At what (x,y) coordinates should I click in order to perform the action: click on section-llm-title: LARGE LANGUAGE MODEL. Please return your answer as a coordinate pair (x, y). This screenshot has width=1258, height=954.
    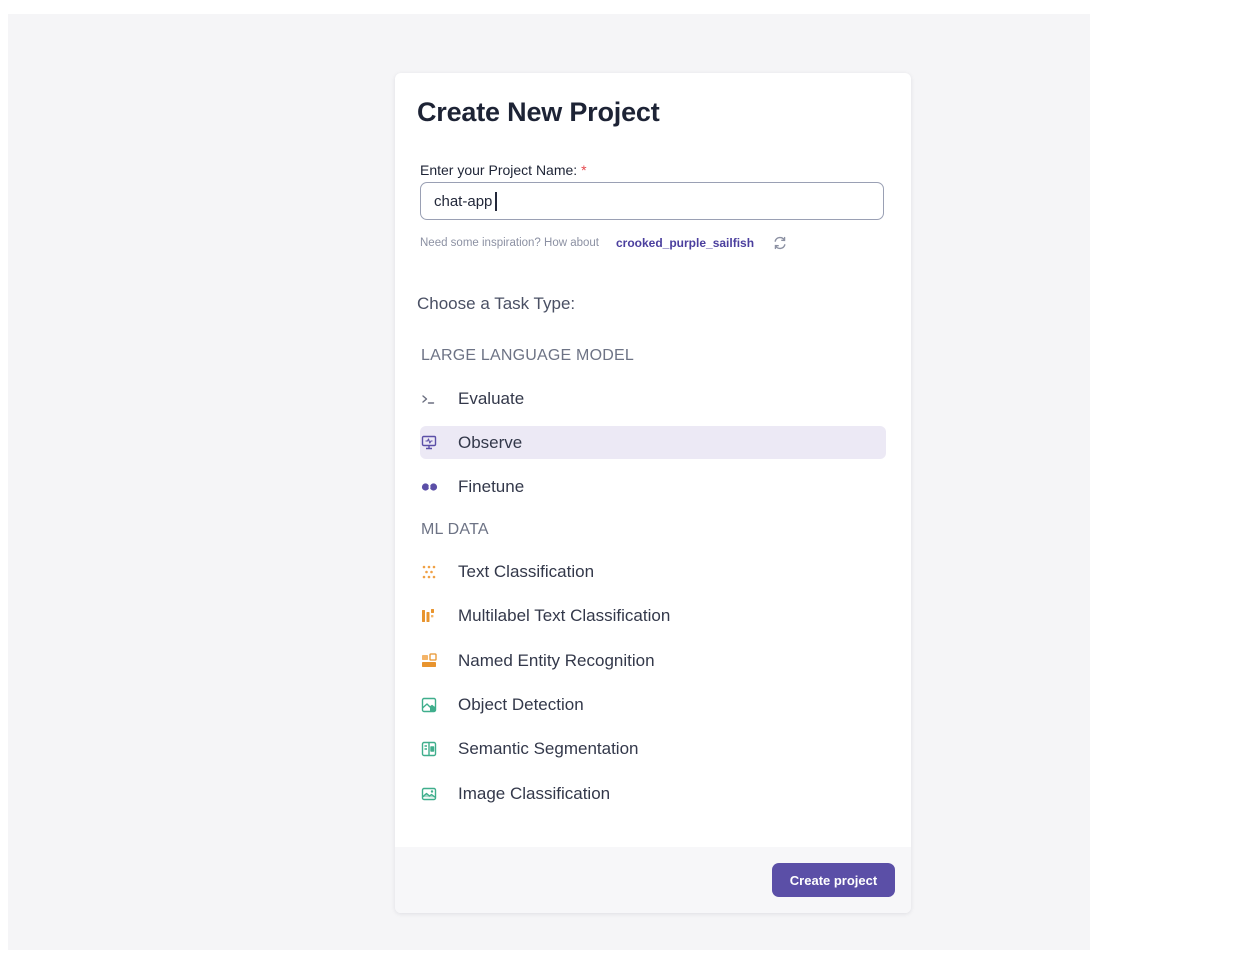
    Looking at the image, I should click on (527, 355).